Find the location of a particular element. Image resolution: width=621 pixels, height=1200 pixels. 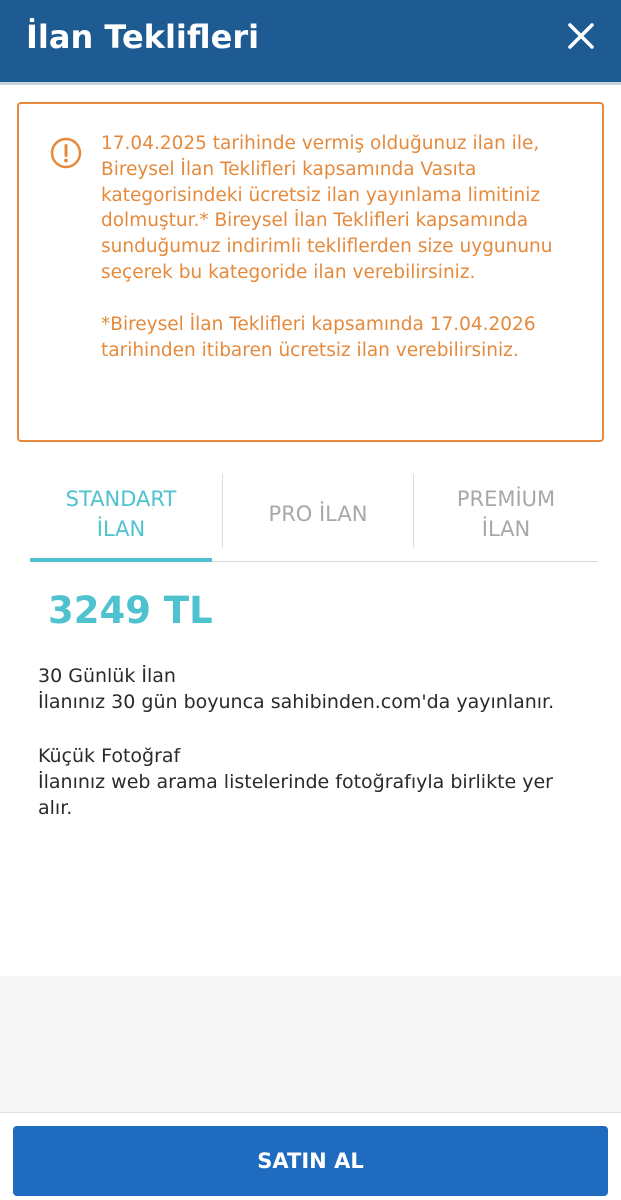

tab-pro-ilan: PRO İLAN is located at coordinates (318, 517).